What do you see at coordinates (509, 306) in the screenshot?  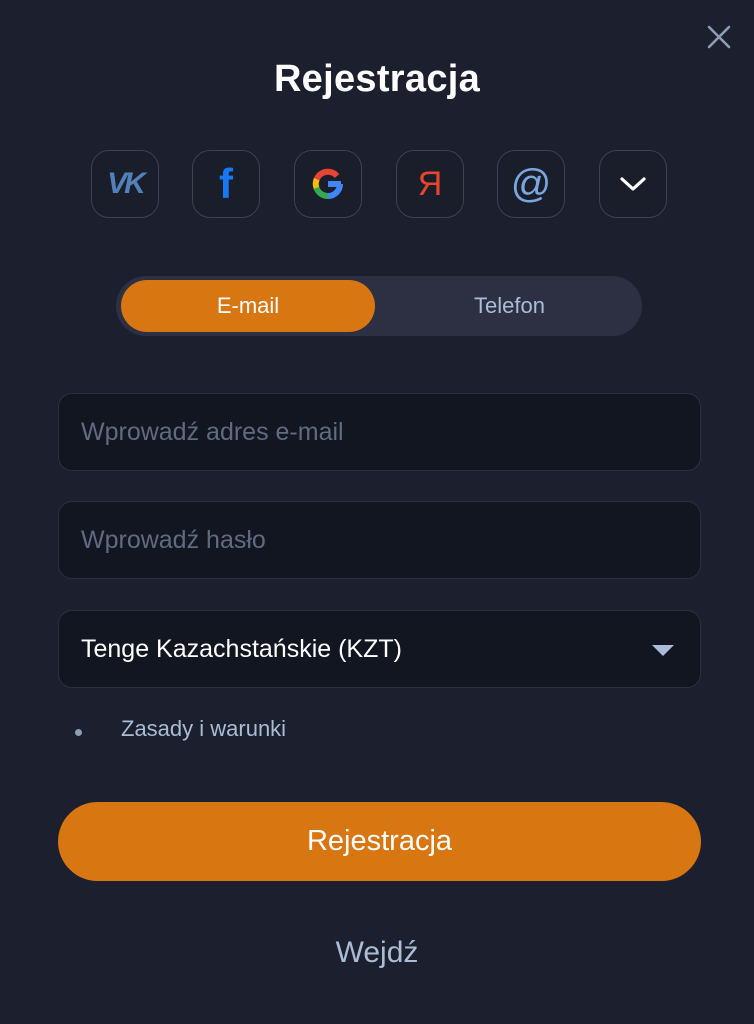 I see `tab-phone: Telefon` at bounding box center [509, 306].